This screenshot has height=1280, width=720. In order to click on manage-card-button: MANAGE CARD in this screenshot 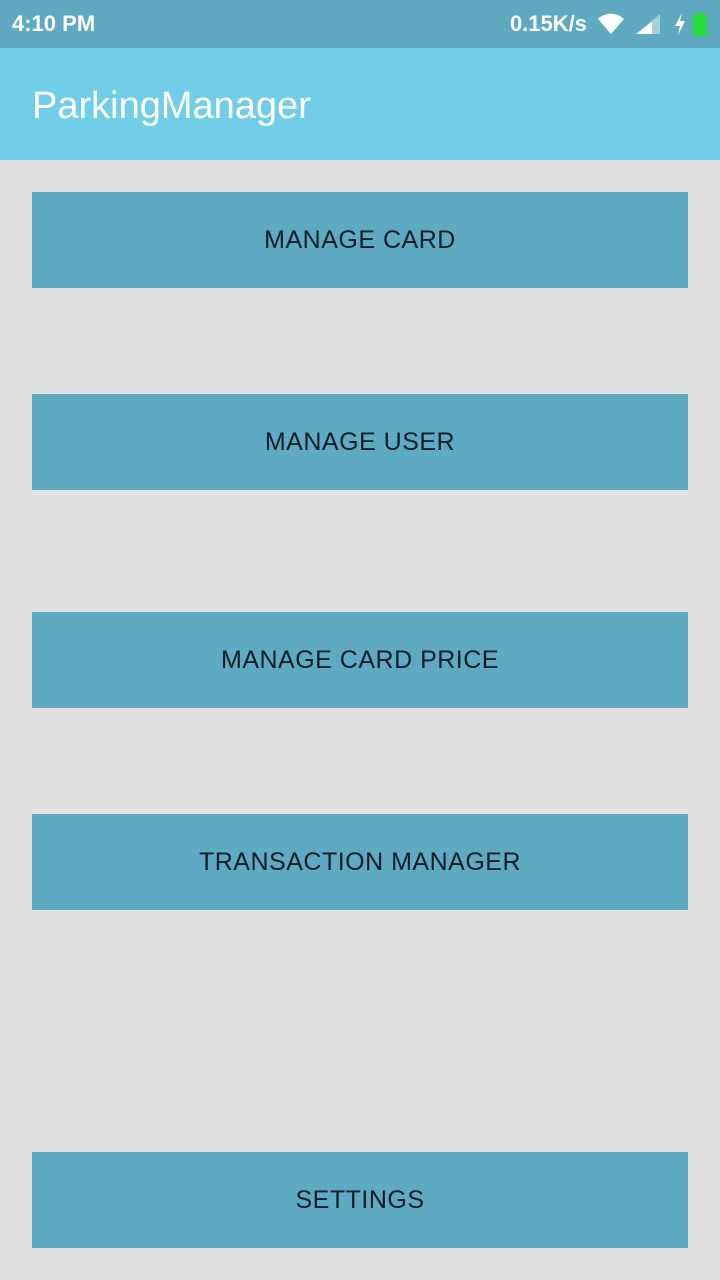, I will do `click(360, 240)`.